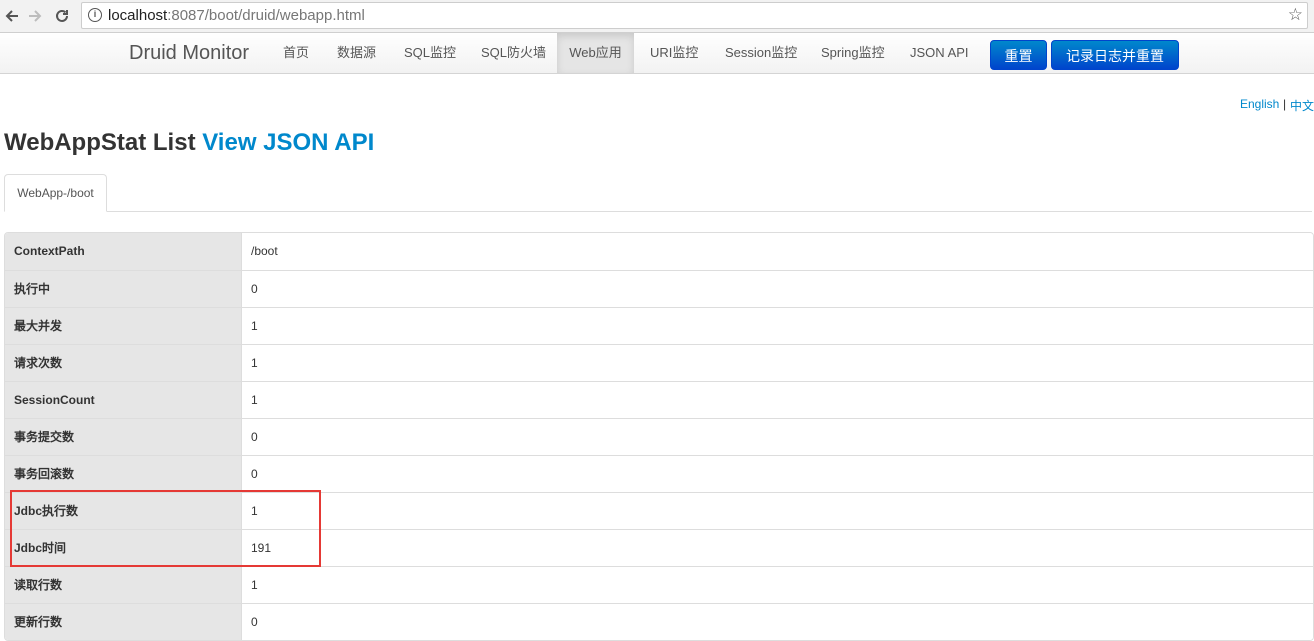  I want to click on brand-title: Druid Monitor, so click(189, 53).